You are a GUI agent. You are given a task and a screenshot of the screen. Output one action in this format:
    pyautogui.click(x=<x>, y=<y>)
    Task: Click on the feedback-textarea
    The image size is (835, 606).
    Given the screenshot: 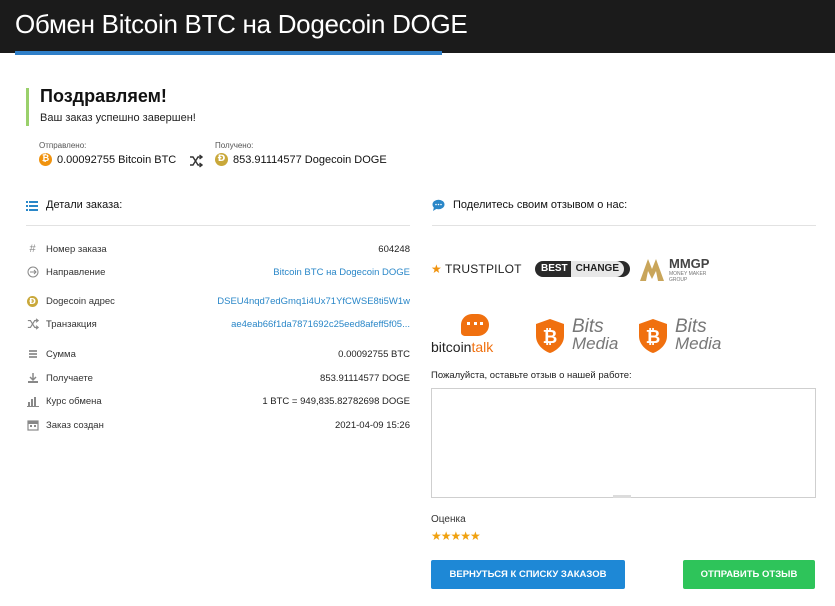 What is the action you would take?
    pyautogui.click(x=623, y=443)
    